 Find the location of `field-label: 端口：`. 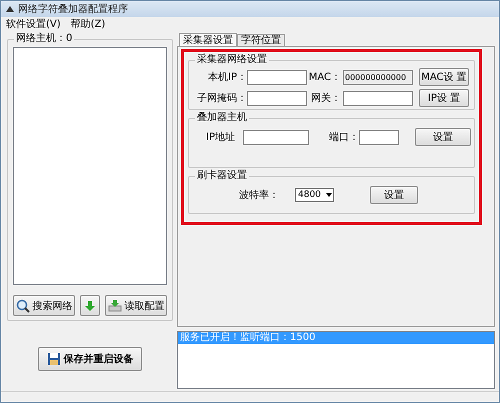

field-label: 端口： is located at coordinates (343, 137).